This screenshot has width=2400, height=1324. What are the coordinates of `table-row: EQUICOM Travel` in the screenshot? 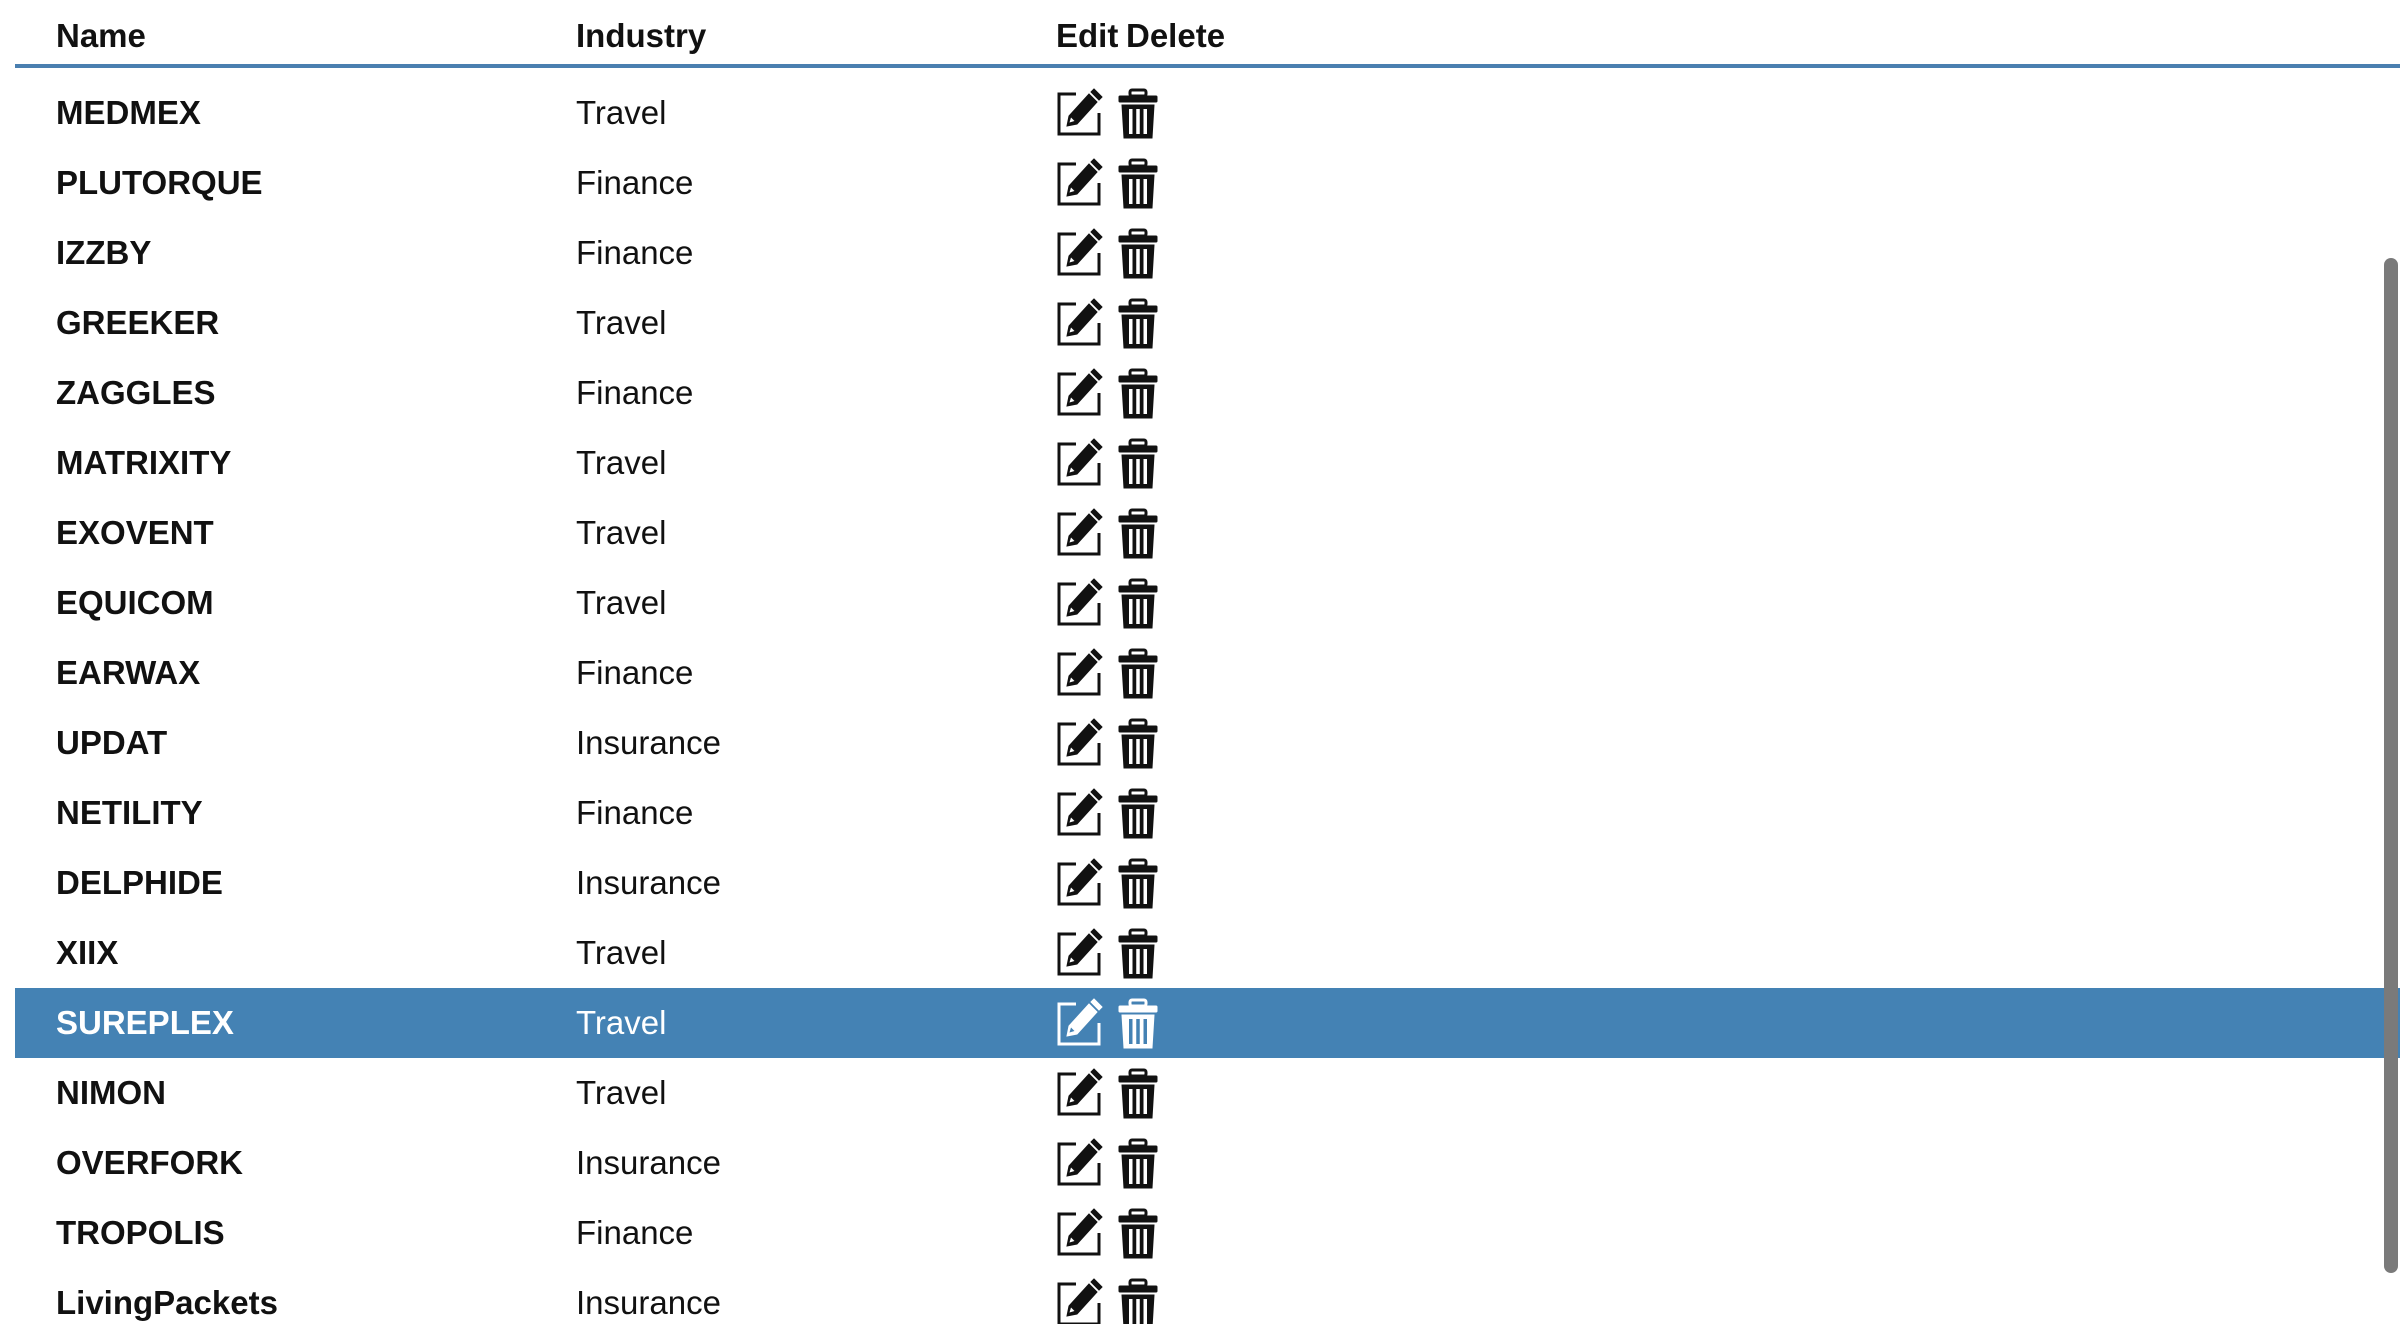 It's located at (1207, 603).